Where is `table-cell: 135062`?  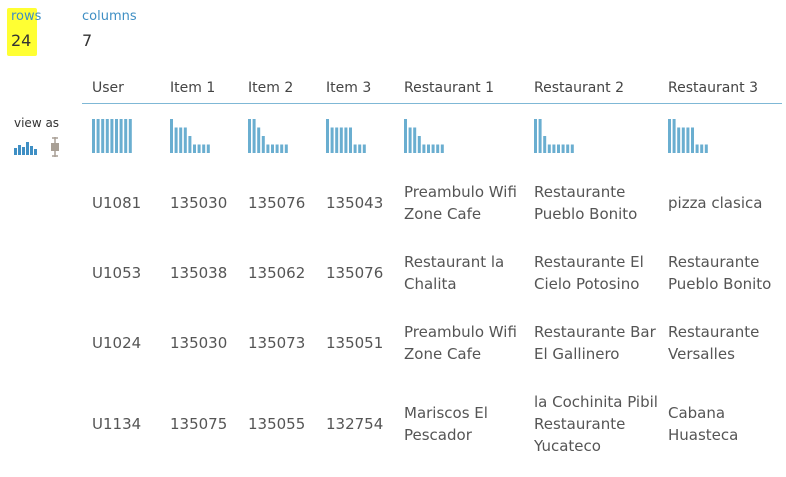 table-cell: 135062 is located at coordinates (277, 273).